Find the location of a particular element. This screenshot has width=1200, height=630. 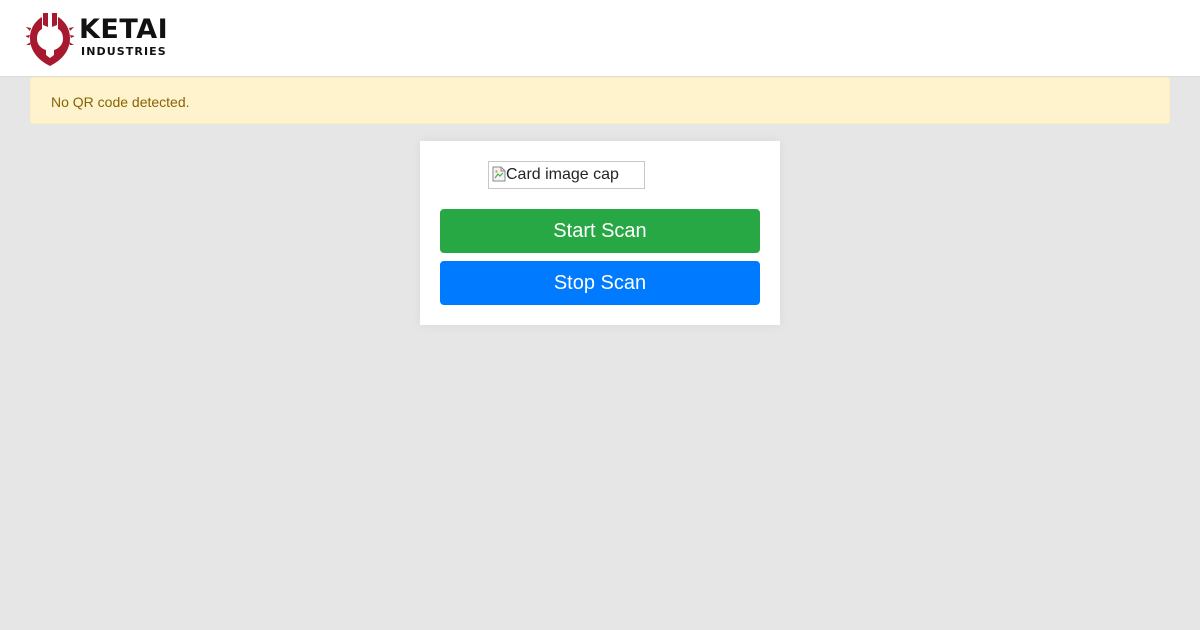

card-image-placeholder: Card image cap is located at coordinates (566, 175).